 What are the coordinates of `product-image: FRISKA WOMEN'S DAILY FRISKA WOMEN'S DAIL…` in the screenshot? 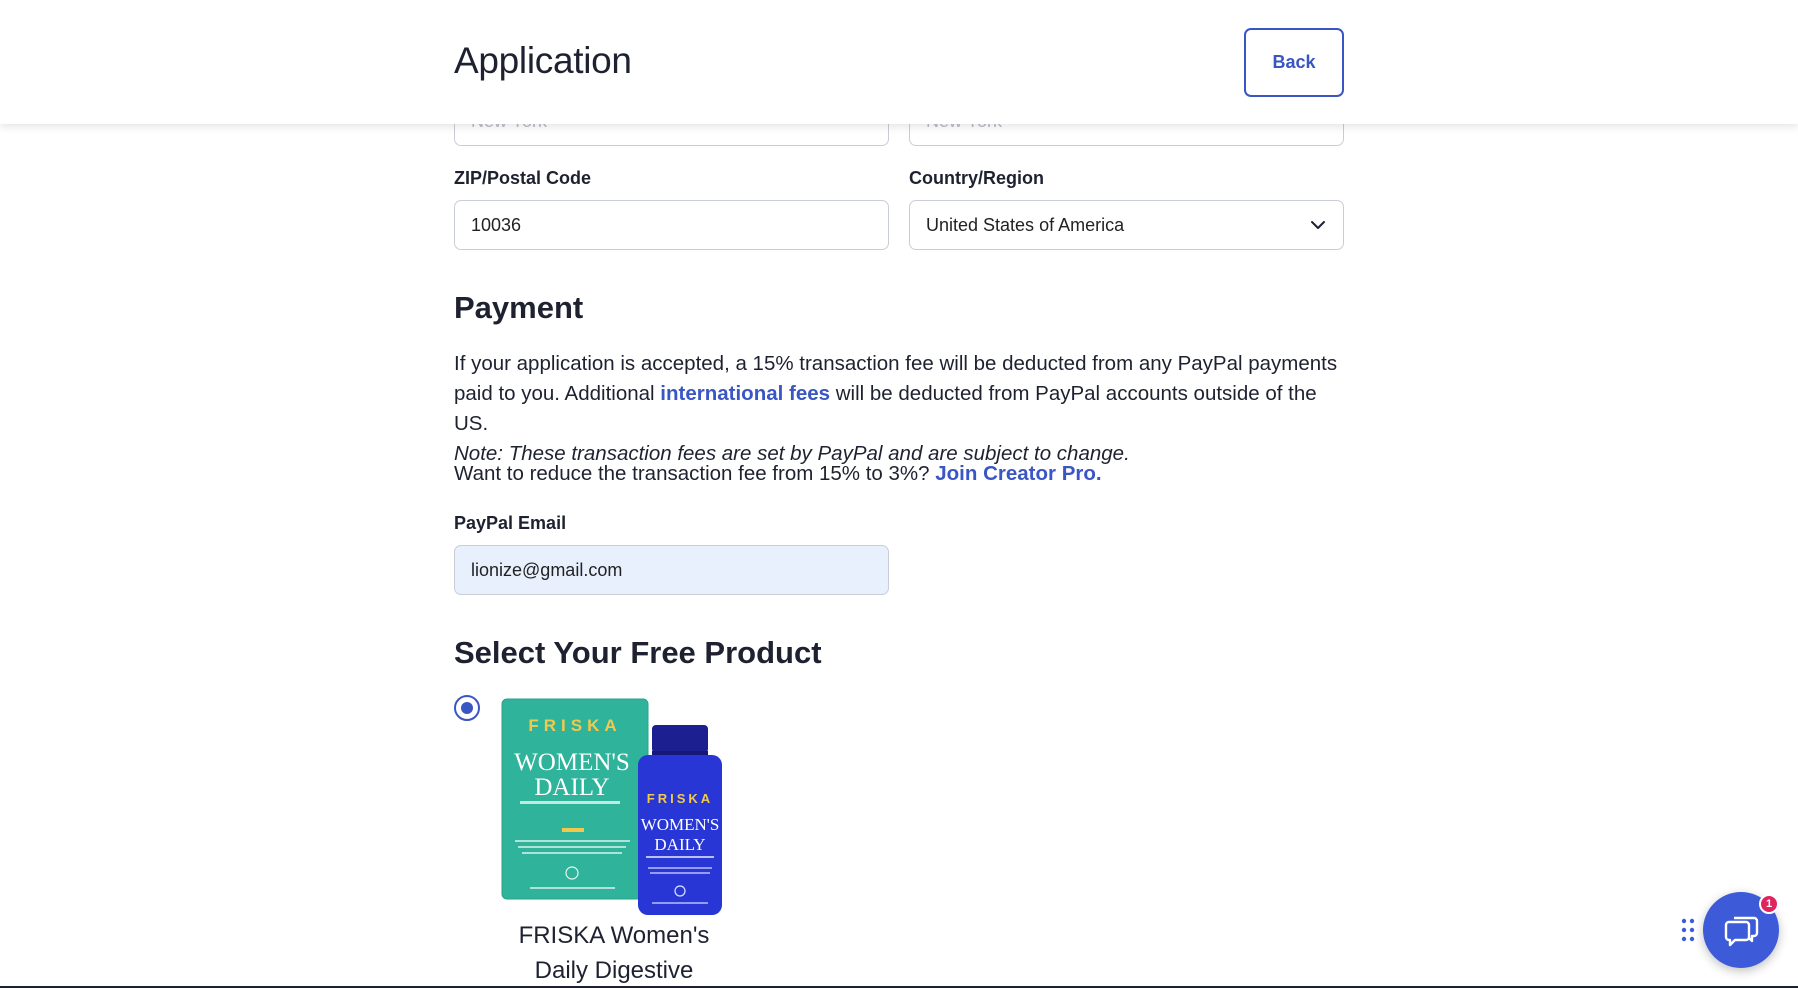 It's located at (616, 806).